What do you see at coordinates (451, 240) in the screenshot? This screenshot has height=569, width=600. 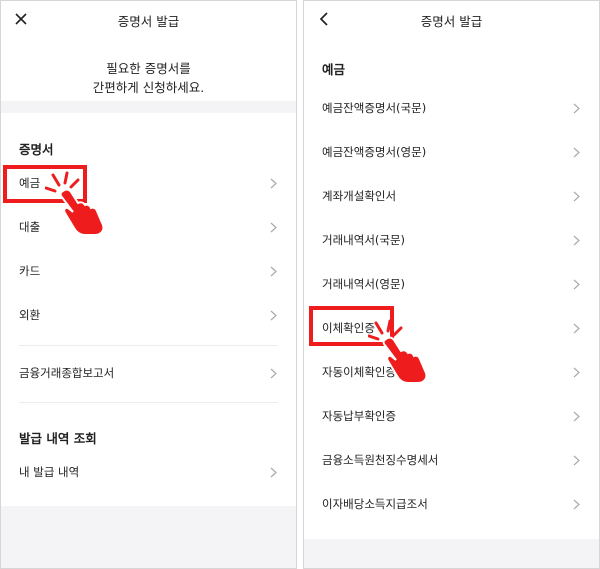 I see `list-item-transaction-kr: 거래내역서(국문)` at bounding box center [451, 240].